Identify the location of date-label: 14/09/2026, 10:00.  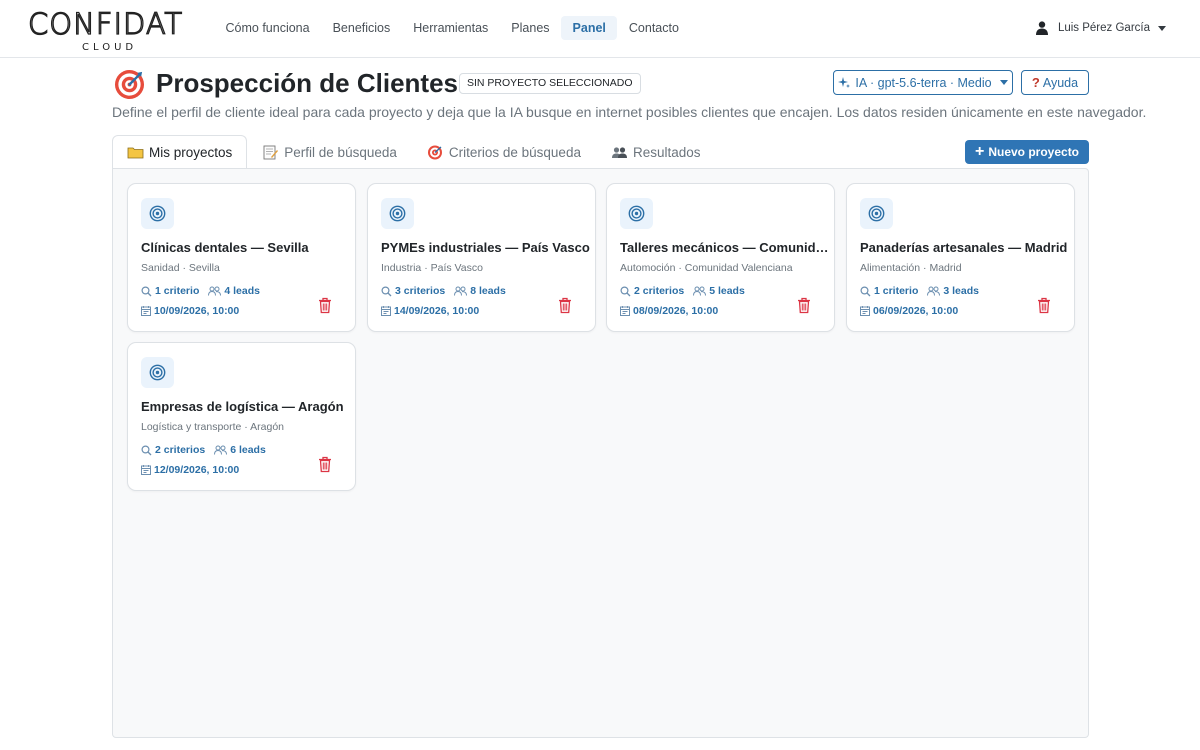
(437, 311).